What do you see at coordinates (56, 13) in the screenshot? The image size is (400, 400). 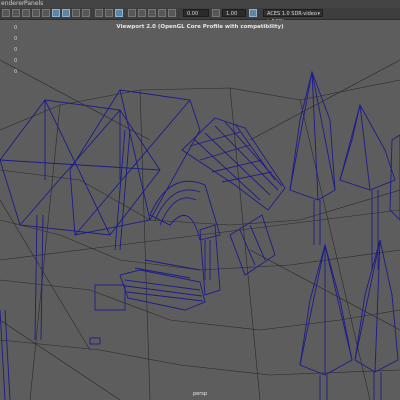 I see `wireframe-icon` at bounding box center [56, 13].